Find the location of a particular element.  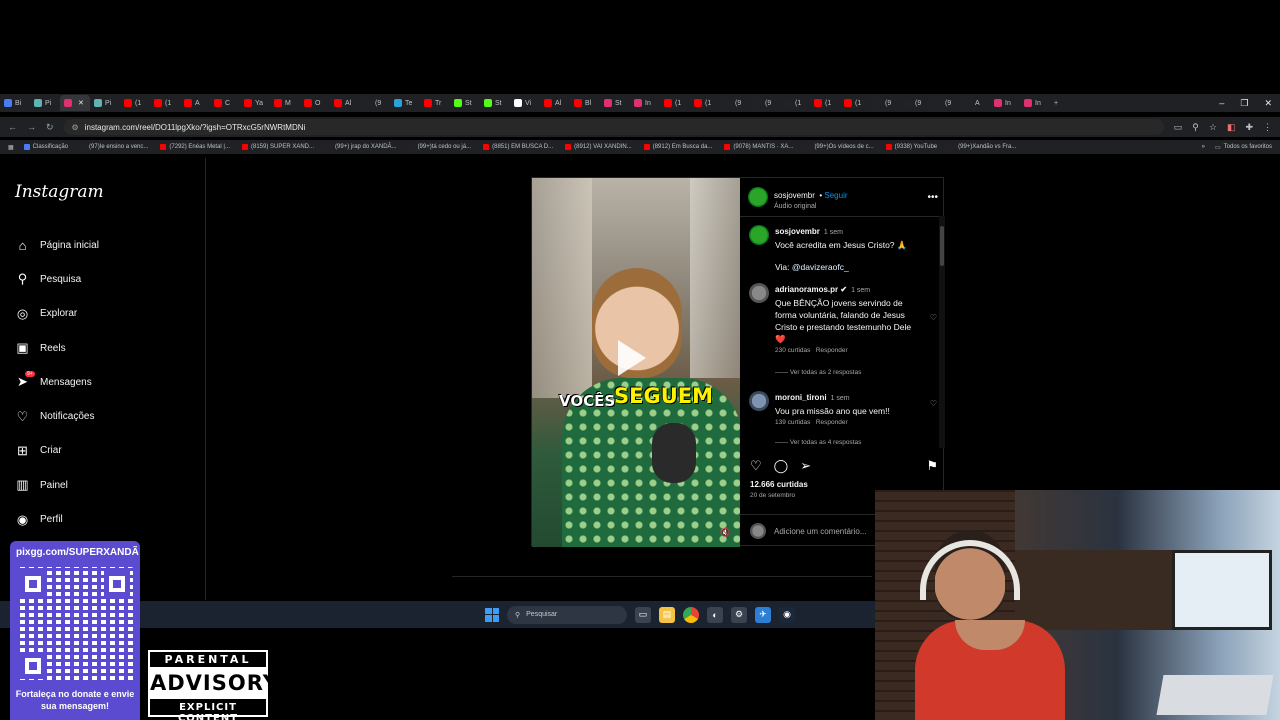

file-explorer-icon: ▤ is located at coordinates (667, 614).